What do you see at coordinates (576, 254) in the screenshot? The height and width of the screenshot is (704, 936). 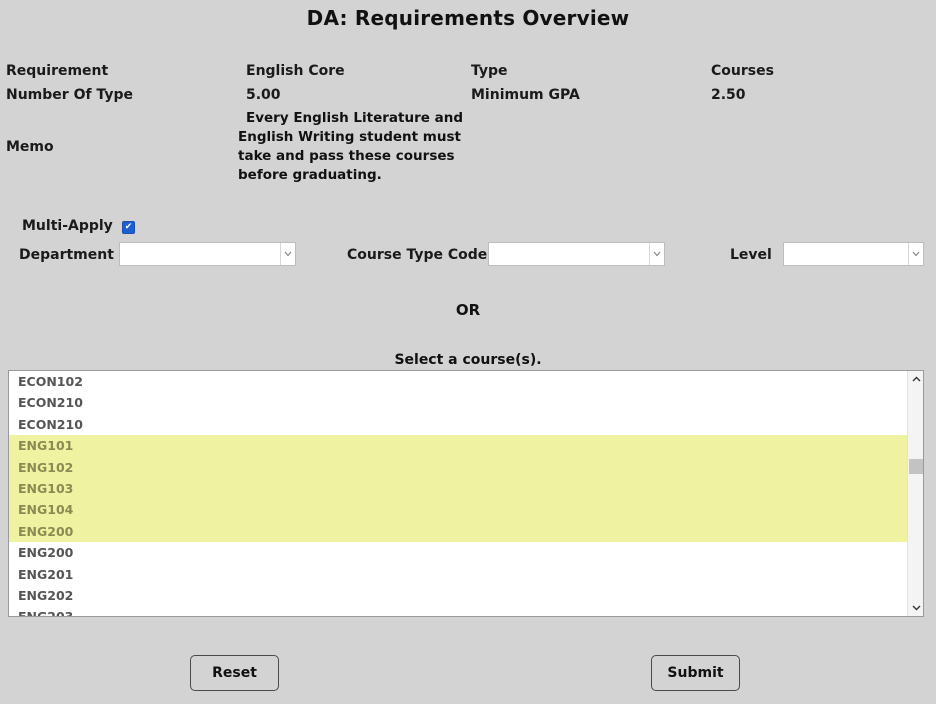 I see `course-type-code-select` at bounding box center [576, 254].